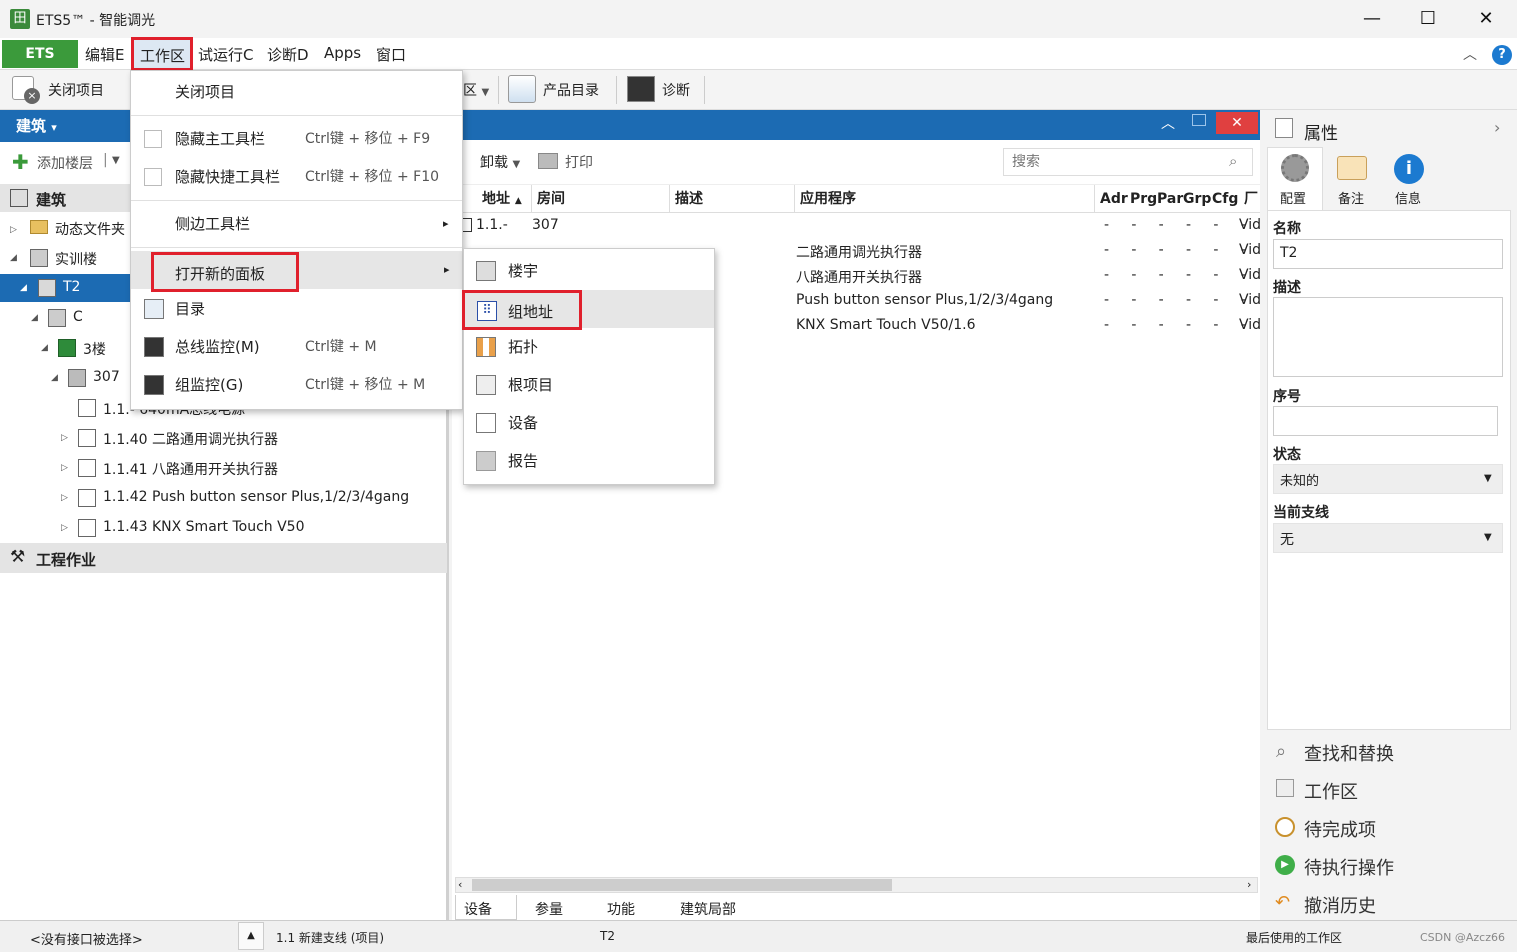 Image resolution: width=1517 pixels, height=952 pixels. I want to click on search-icon: ⌕, so click(1233, 161).